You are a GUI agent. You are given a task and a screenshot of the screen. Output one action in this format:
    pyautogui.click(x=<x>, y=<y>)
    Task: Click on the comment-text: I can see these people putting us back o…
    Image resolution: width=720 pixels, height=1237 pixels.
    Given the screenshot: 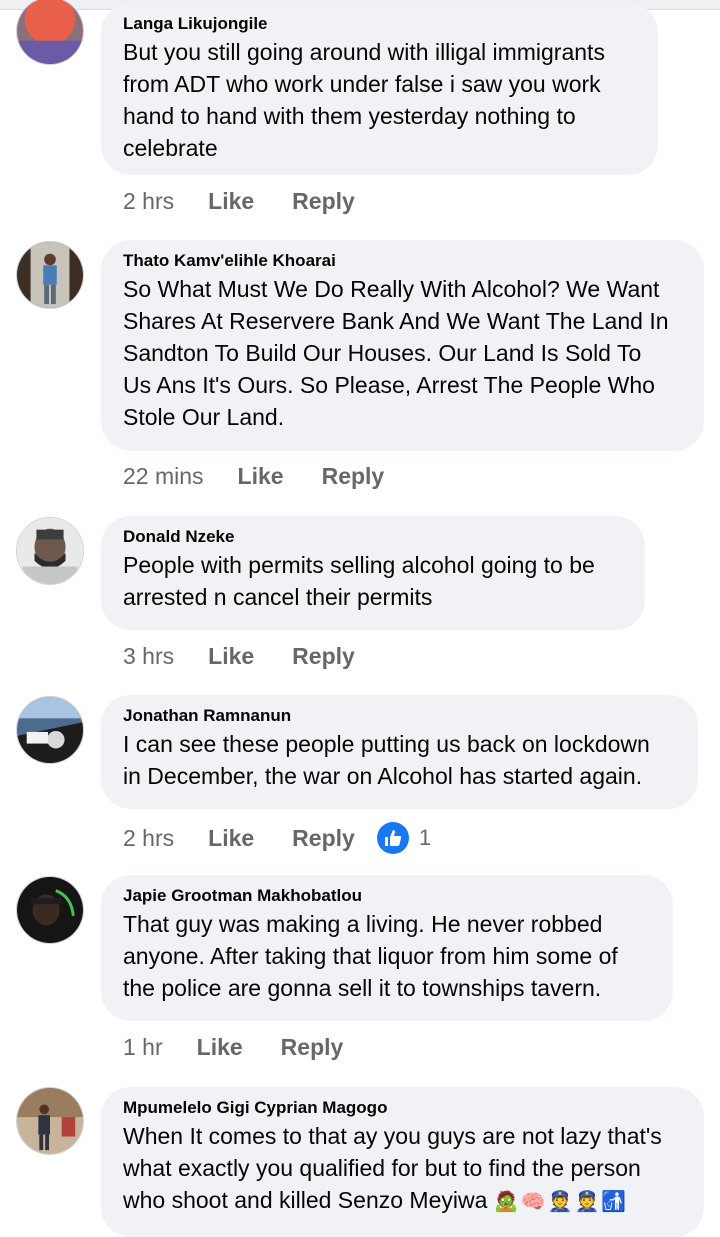 What is the action you would take?
    pyautogui.click(x=386, y=760)
    